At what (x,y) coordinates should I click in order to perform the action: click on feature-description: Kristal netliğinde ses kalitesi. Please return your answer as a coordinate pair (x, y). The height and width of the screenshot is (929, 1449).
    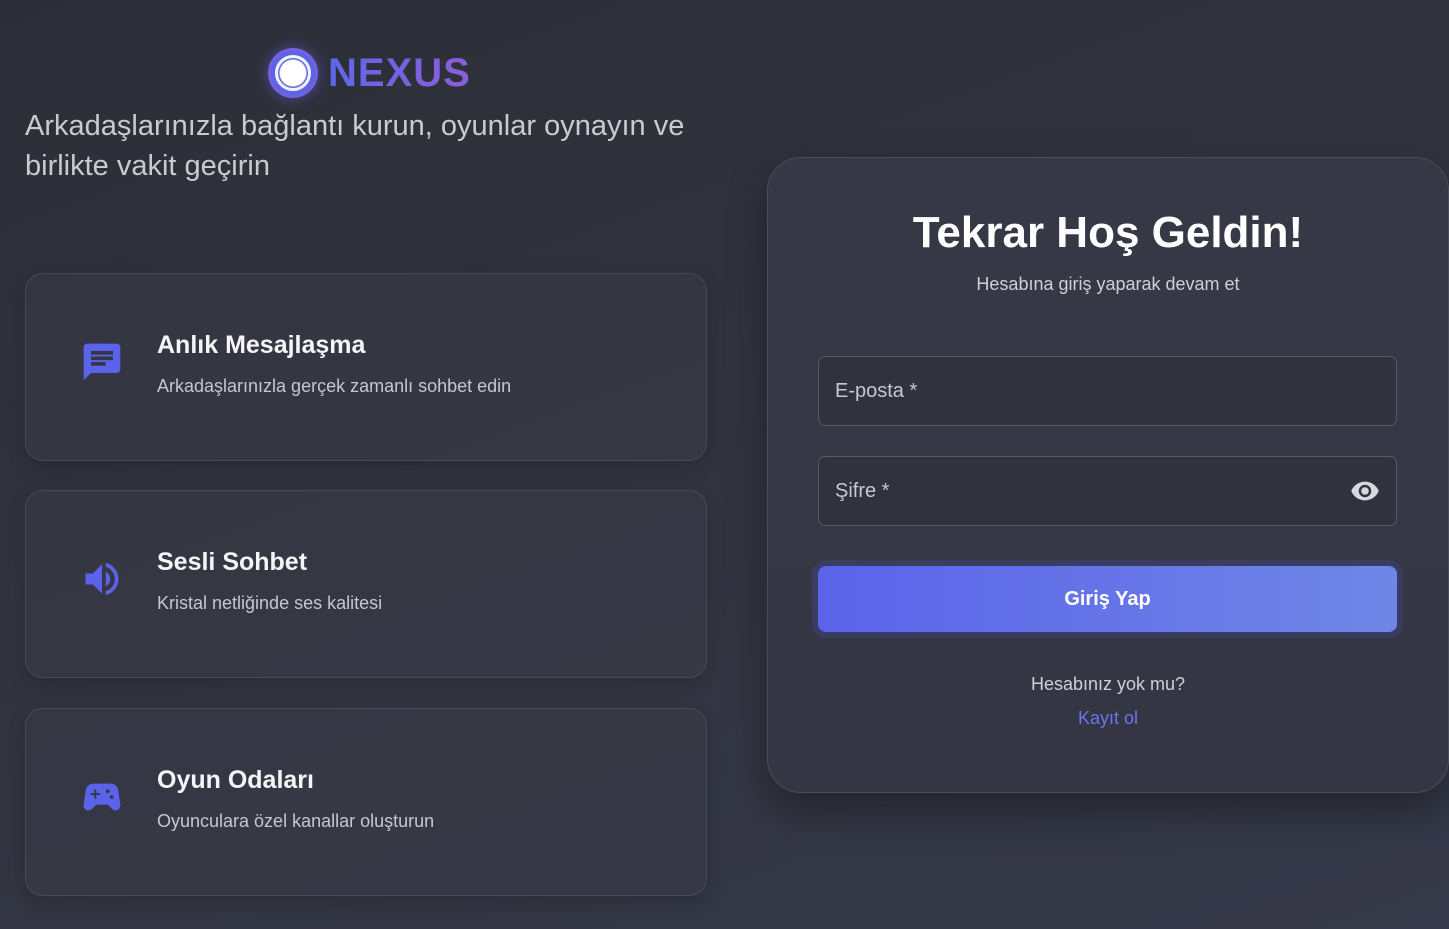
    Looking at the image, I should click on (270, 603).